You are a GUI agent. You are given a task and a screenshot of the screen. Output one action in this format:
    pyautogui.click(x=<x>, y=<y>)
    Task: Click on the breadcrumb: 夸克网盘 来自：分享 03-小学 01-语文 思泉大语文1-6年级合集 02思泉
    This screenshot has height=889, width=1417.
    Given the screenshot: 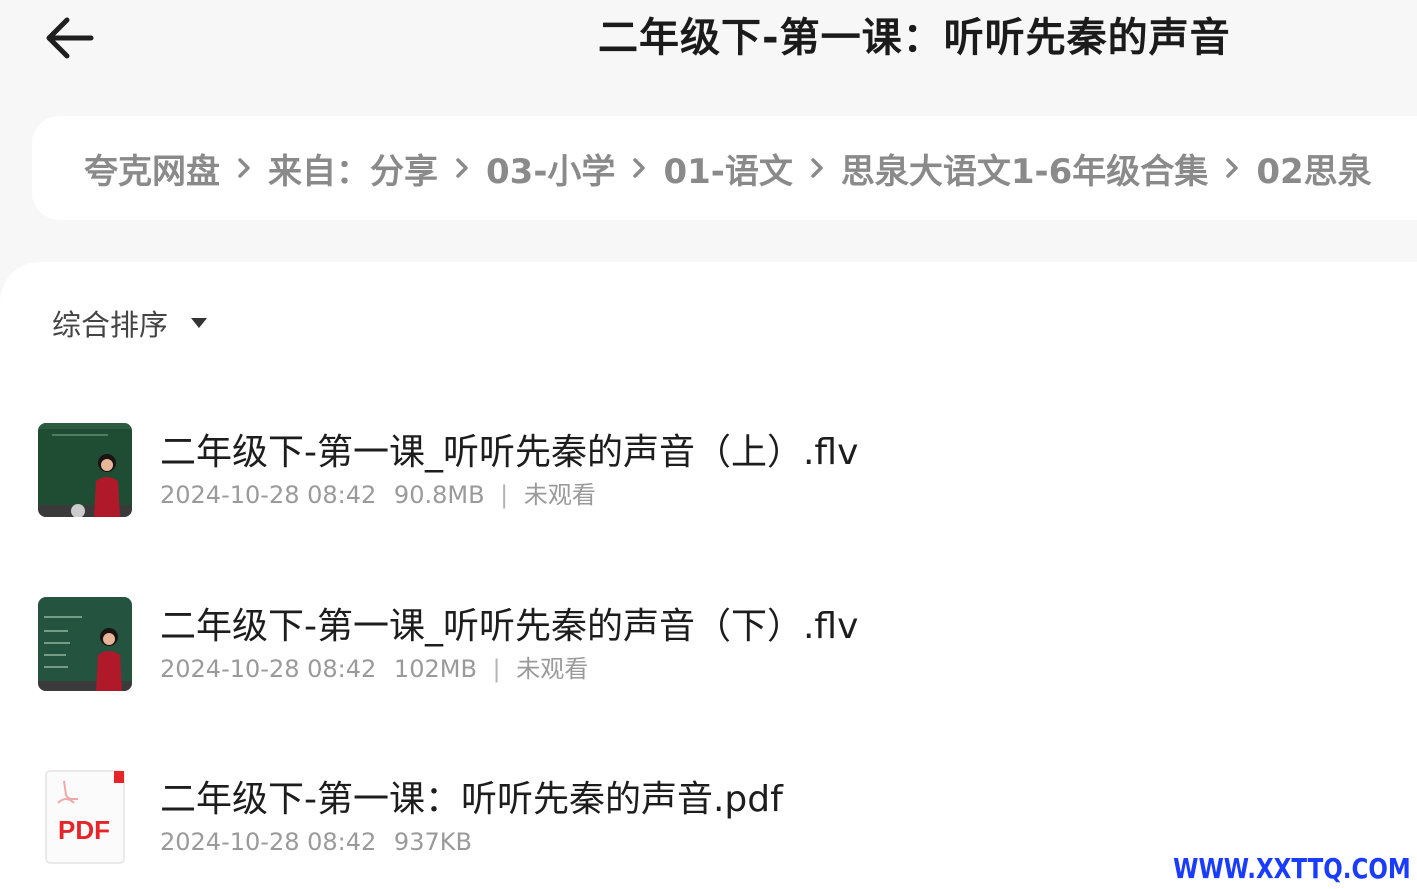 What is the action you would take?
    pyautogui.click(x=724, y=168)
    